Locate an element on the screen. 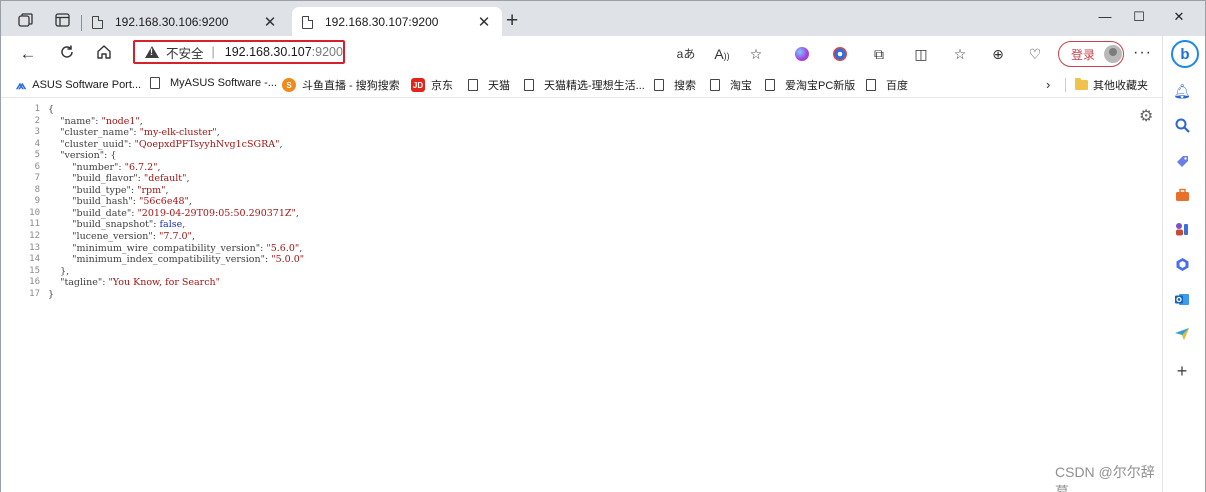 Image resolution: width=1206 pixels, height=492 pixels. extensions-puzzle-icon: ⧉ is located at coordinates (879, 54).